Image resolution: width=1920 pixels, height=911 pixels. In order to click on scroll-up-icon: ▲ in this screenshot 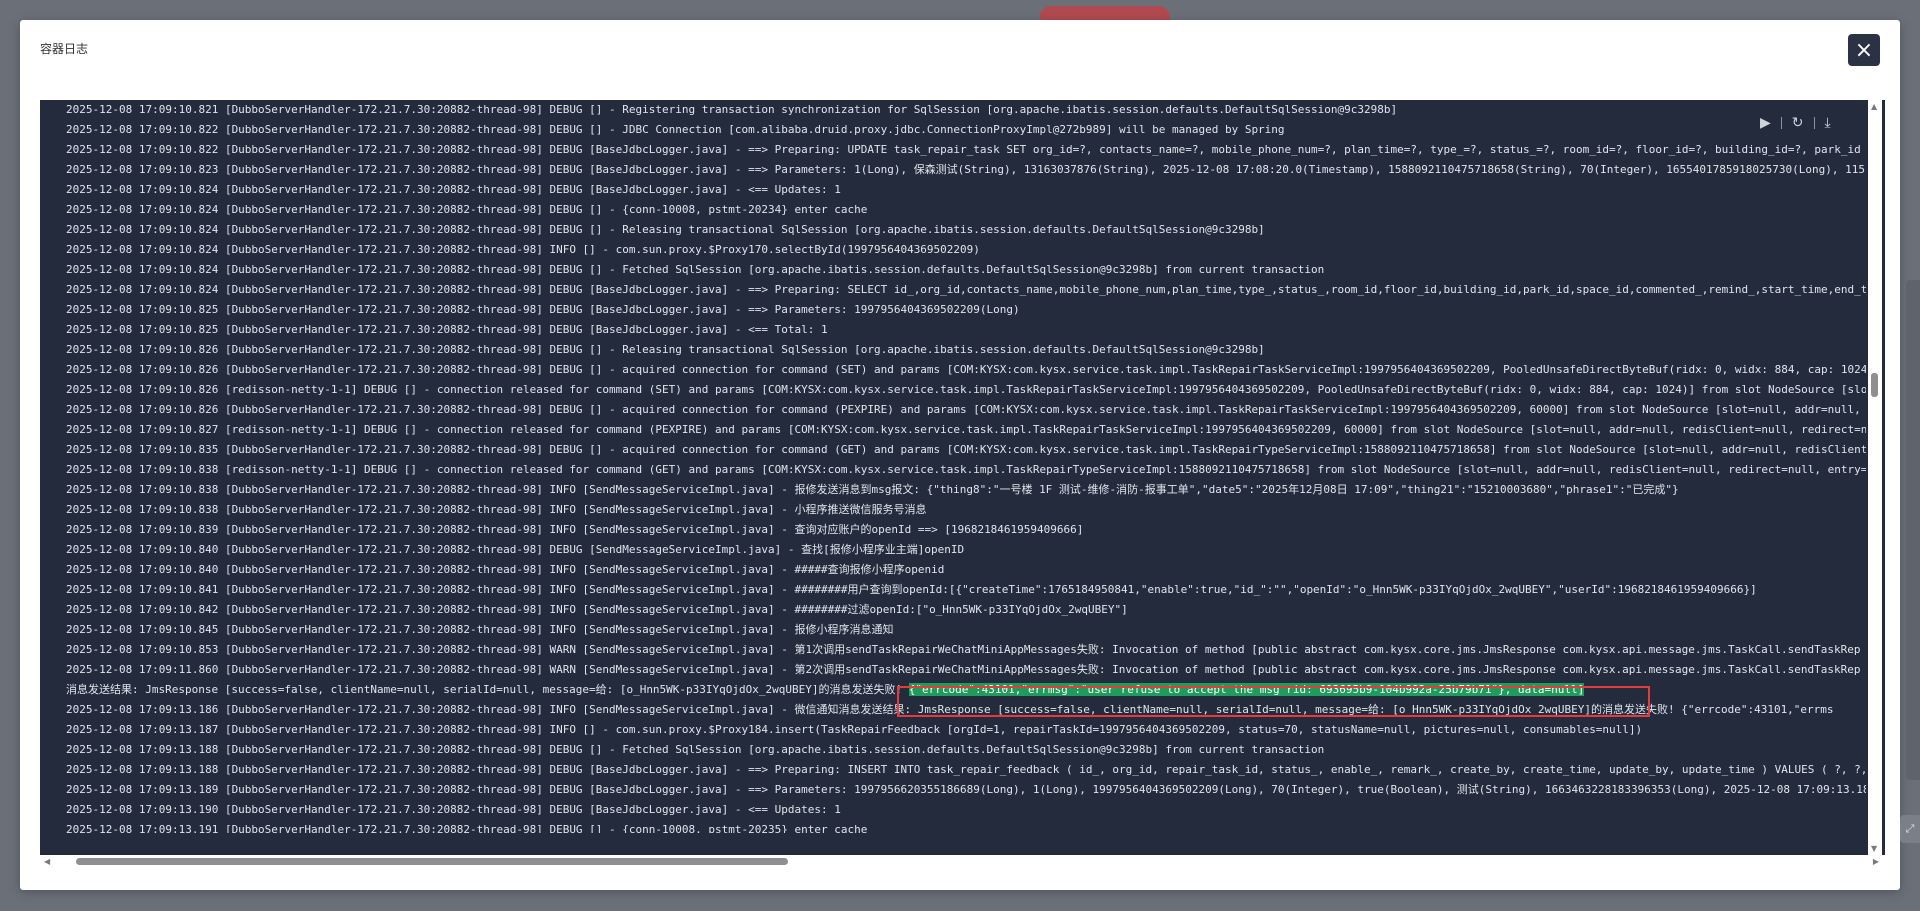, I will do `click(1874, 106)`.